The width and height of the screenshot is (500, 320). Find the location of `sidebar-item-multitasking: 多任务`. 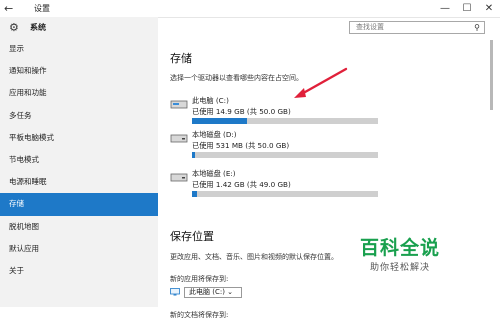

sidebar-item-multitasking: 多任务 is located at coordinates (79, 116).